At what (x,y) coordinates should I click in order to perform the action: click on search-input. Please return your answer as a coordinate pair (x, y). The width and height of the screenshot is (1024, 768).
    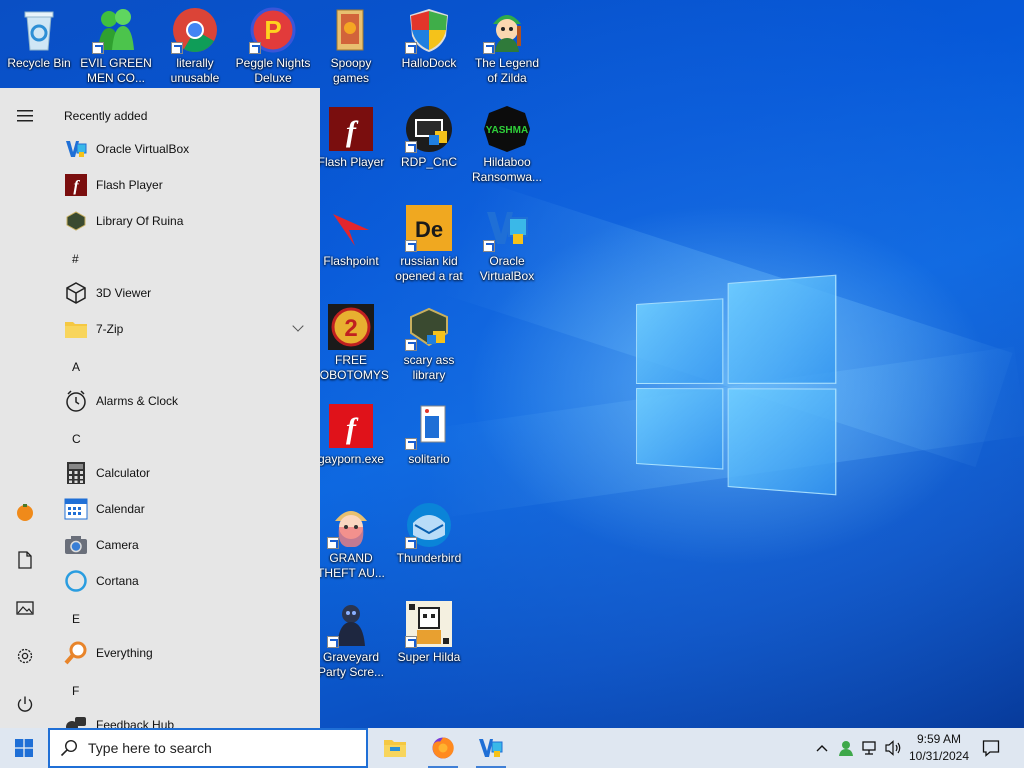
    Looking at the image, I should click on (218, 748).